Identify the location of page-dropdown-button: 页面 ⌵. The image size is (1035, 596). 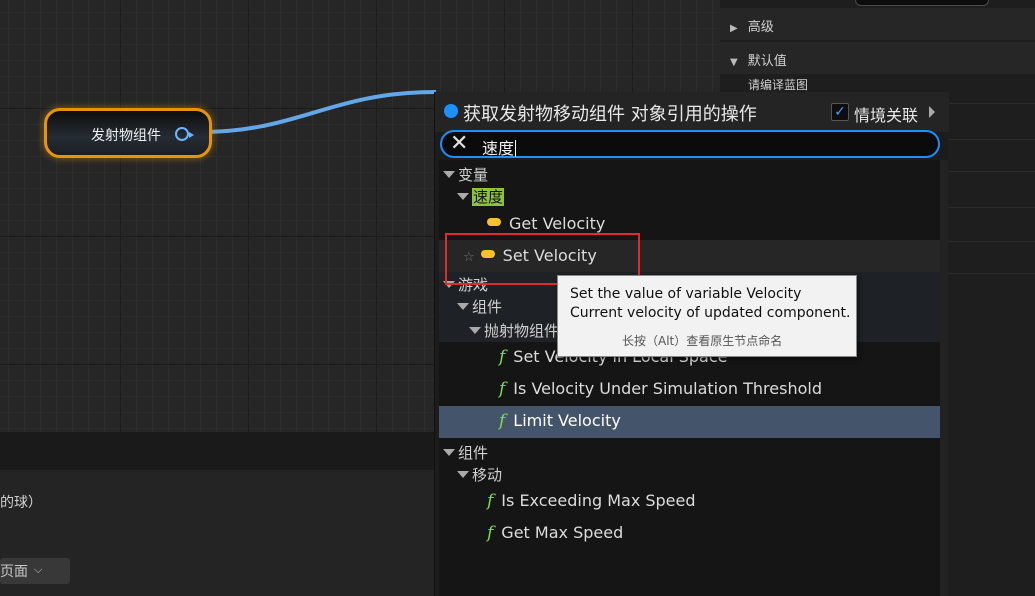
(35, 571).